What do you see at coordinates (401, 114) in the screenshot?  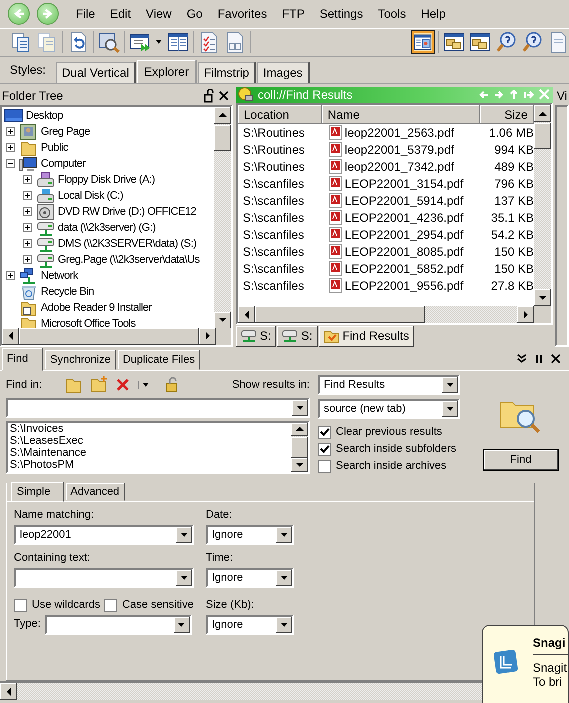 I see `column-header: Name` at bounding box center [401, 114].